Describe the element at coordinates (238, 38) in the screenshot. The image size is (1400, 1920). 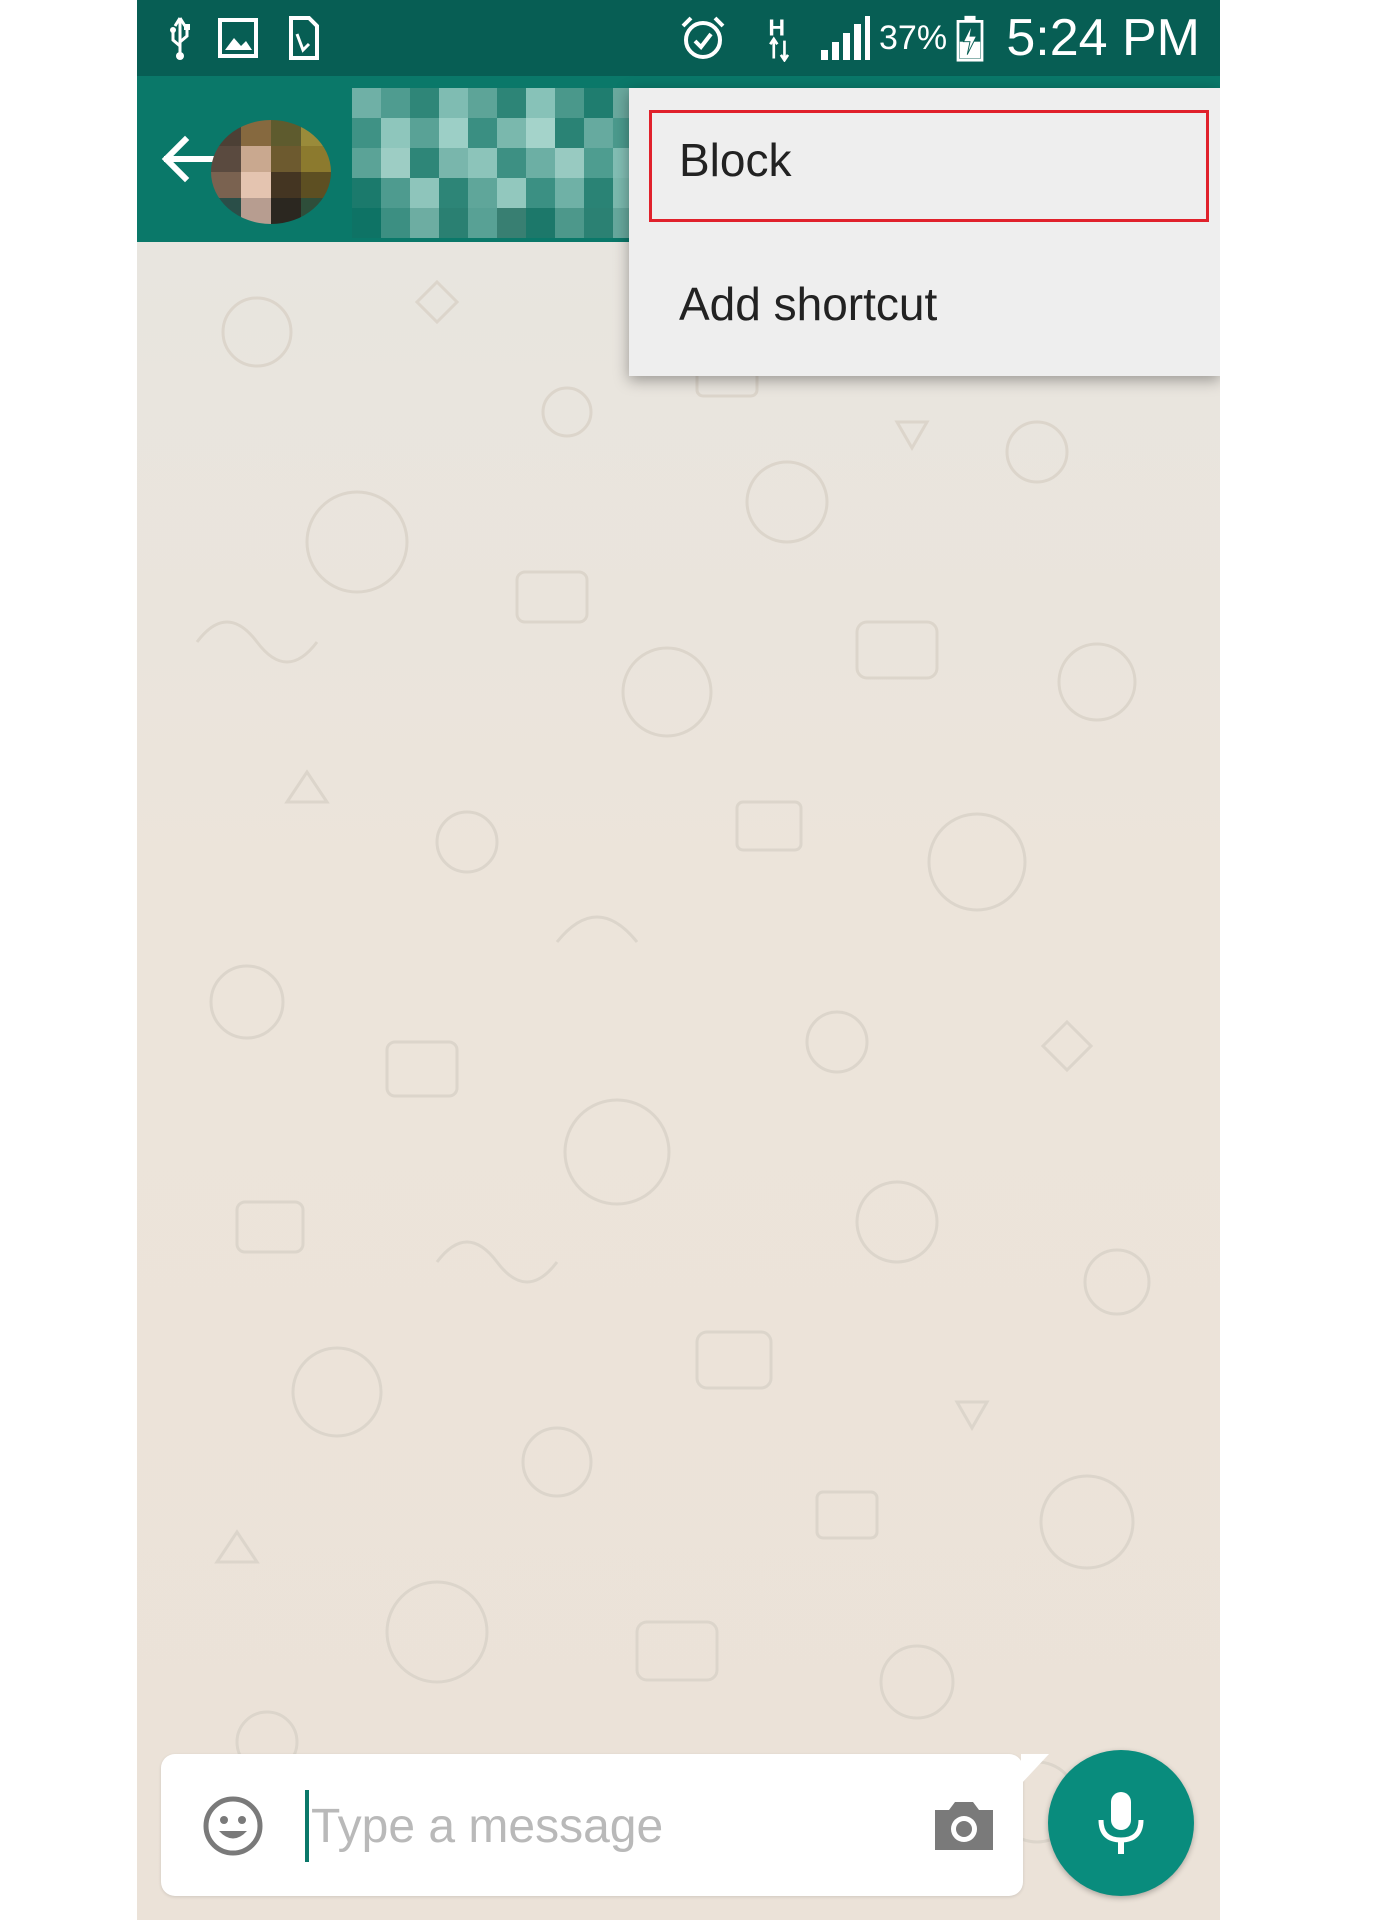
I see `image-icon` at that location.